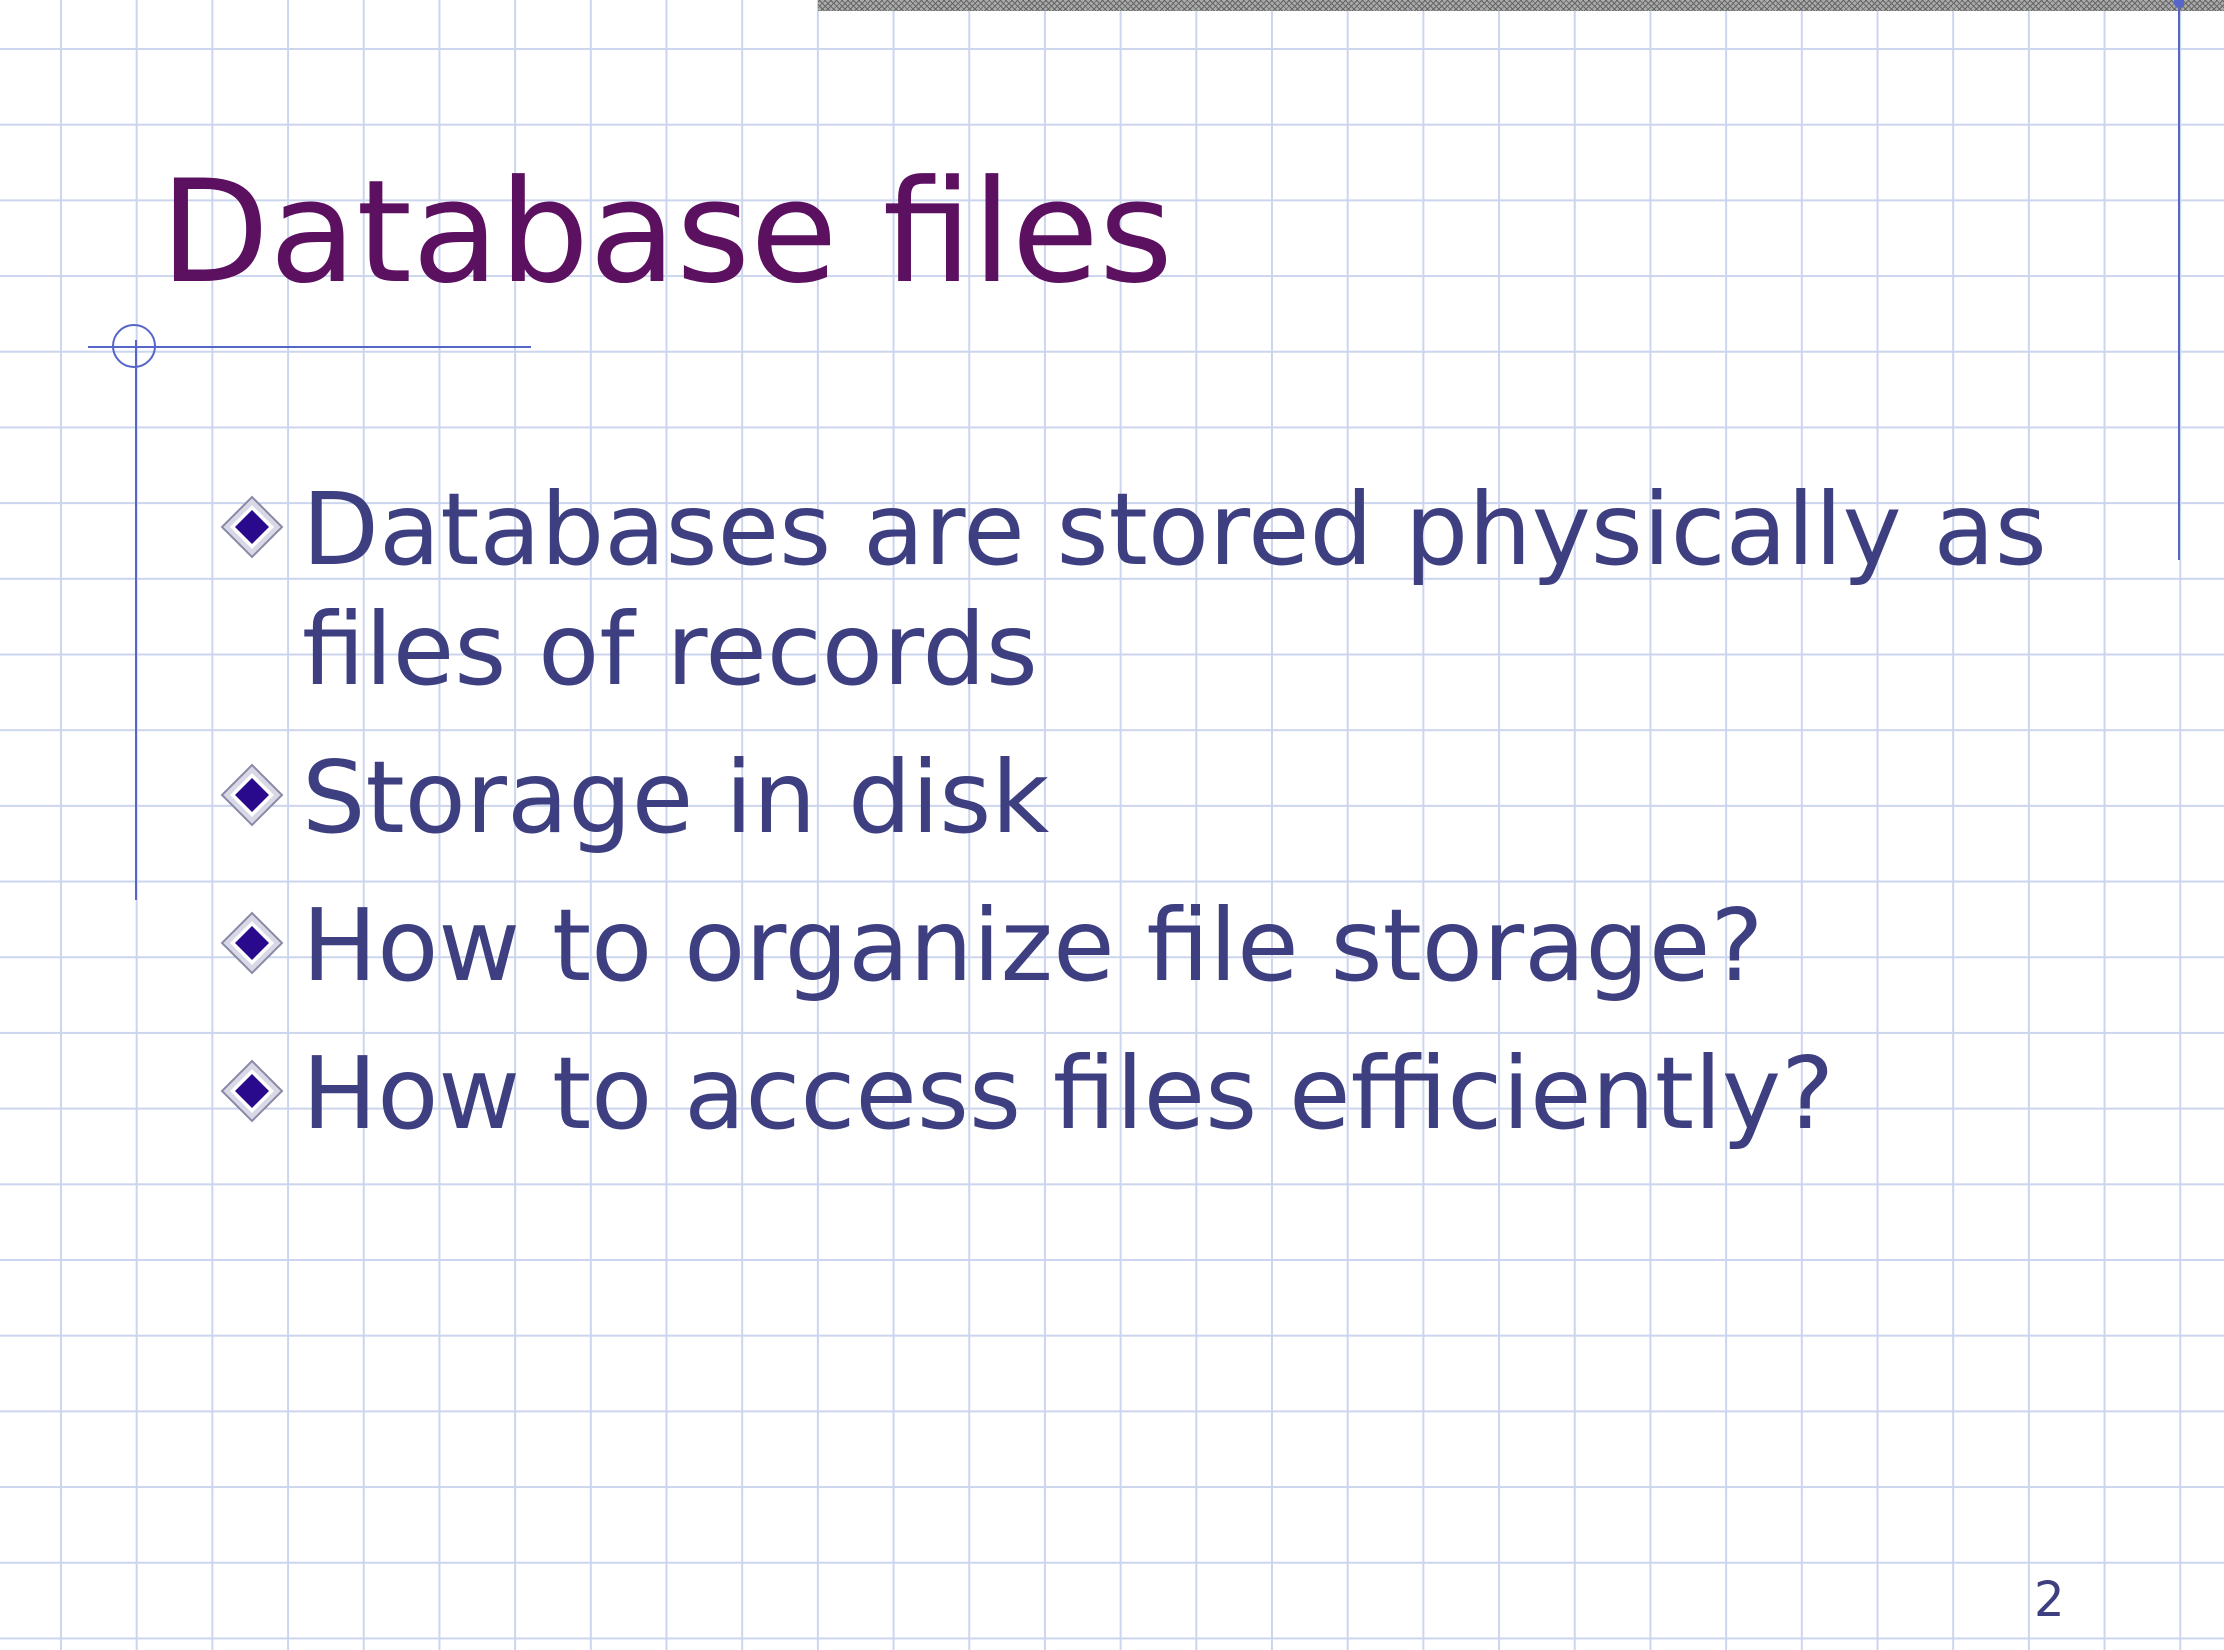 Image resolution: width=2224 pixels, height=1650 pixels. I want to click on bullet-text: How to organize file storage?, so click(1033, 945).